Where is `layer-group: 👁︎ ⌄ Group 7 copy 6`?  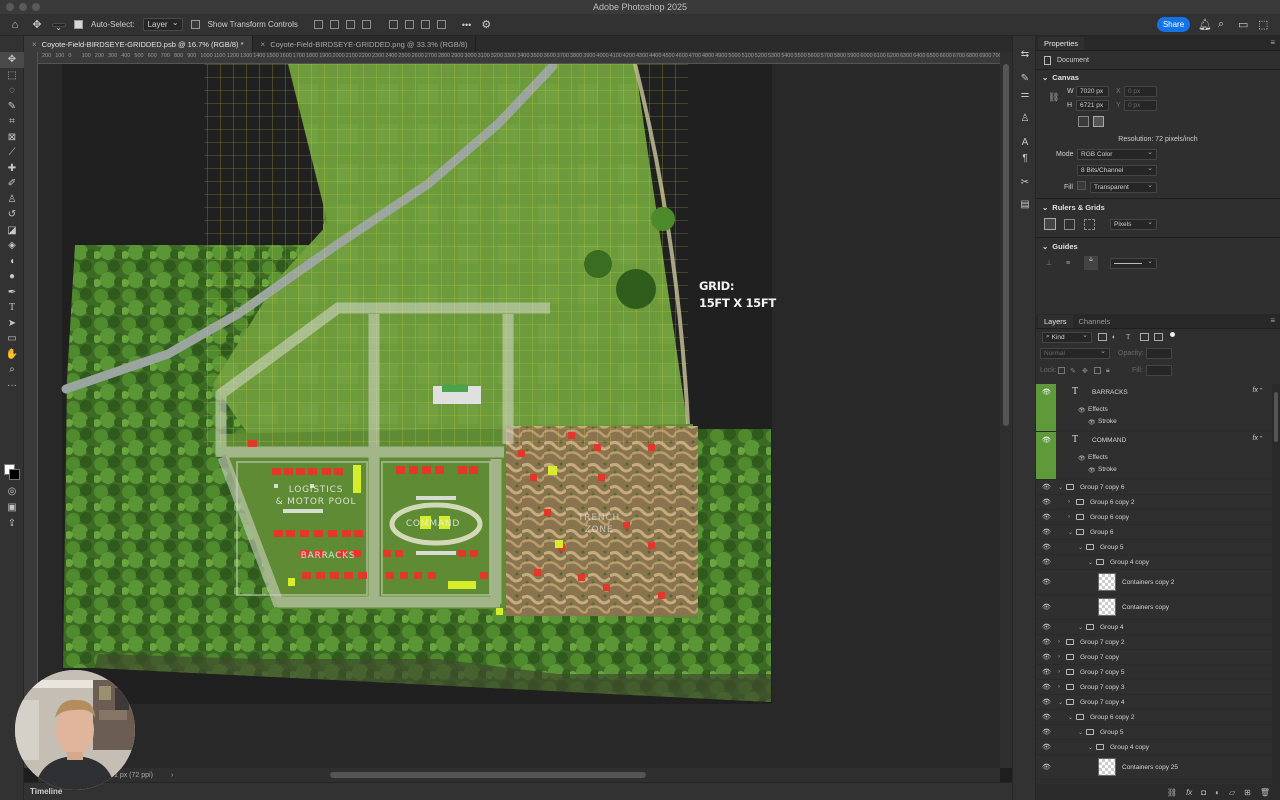
layer-group: 👁︎ ⌄ Group 7 copy 6 is located at coordinates (1154, 487).